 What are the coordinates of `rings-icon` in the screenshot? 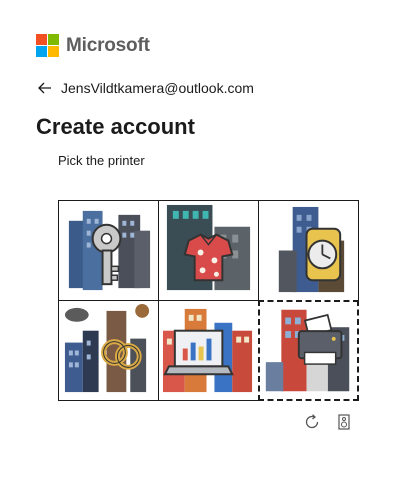 It's located at (107, 348).